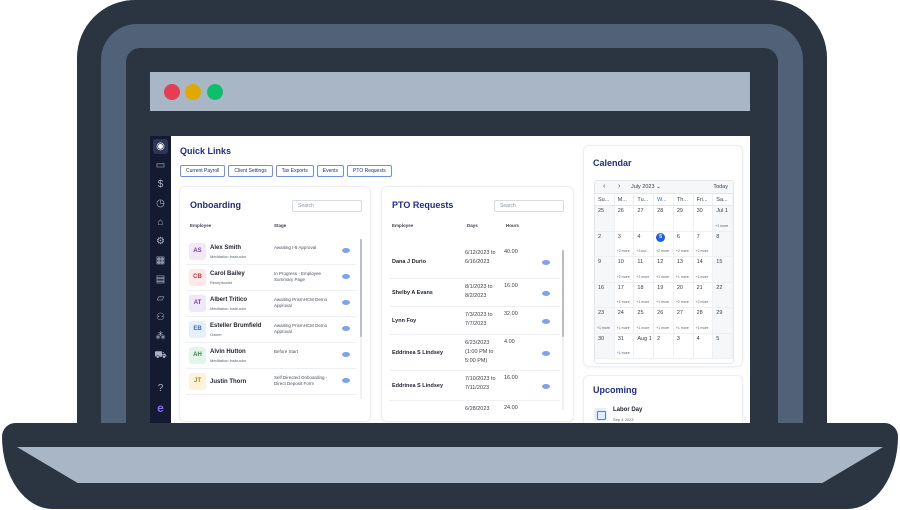  What do you see at coordinates (703, 270) in the screenshot?
I see `calendar-day: 14 +1 more` at bounding box center [703, 270].